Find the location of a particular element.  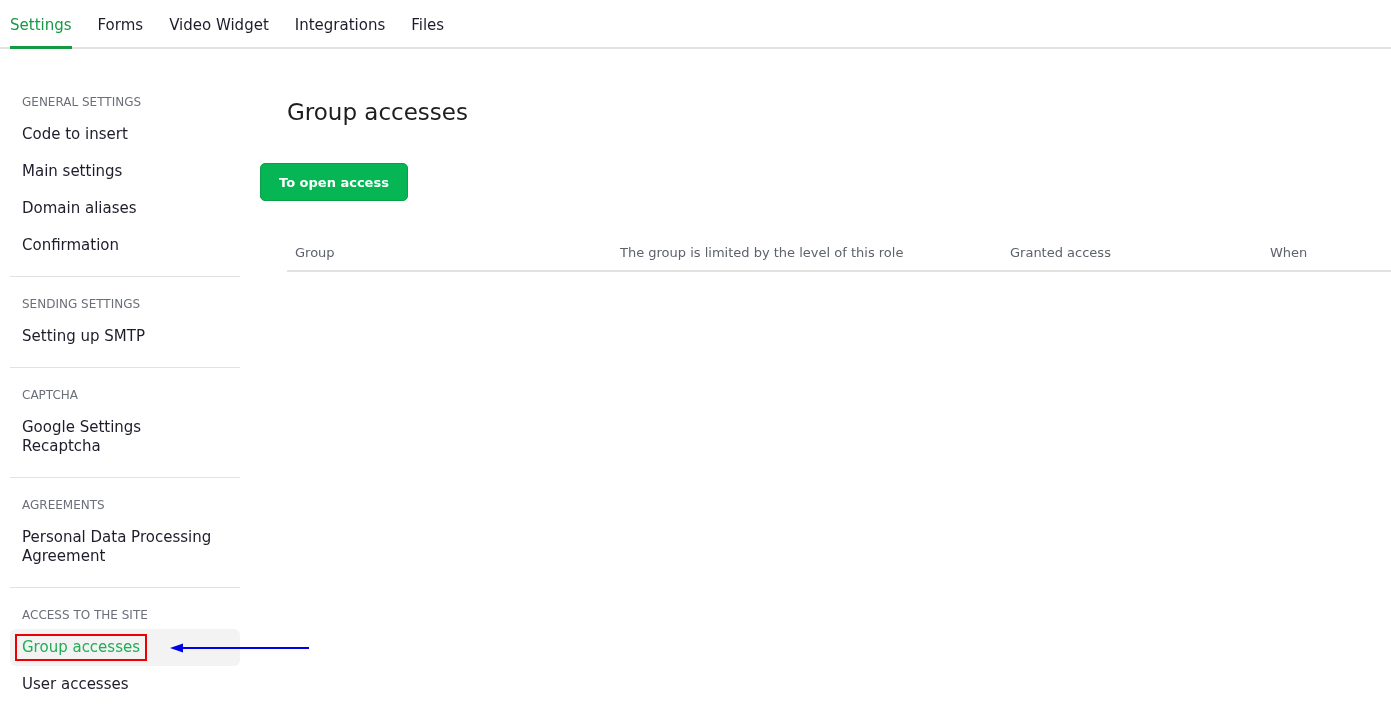

section-heading: AGREEMENTS is located at coordinates (63, 505).